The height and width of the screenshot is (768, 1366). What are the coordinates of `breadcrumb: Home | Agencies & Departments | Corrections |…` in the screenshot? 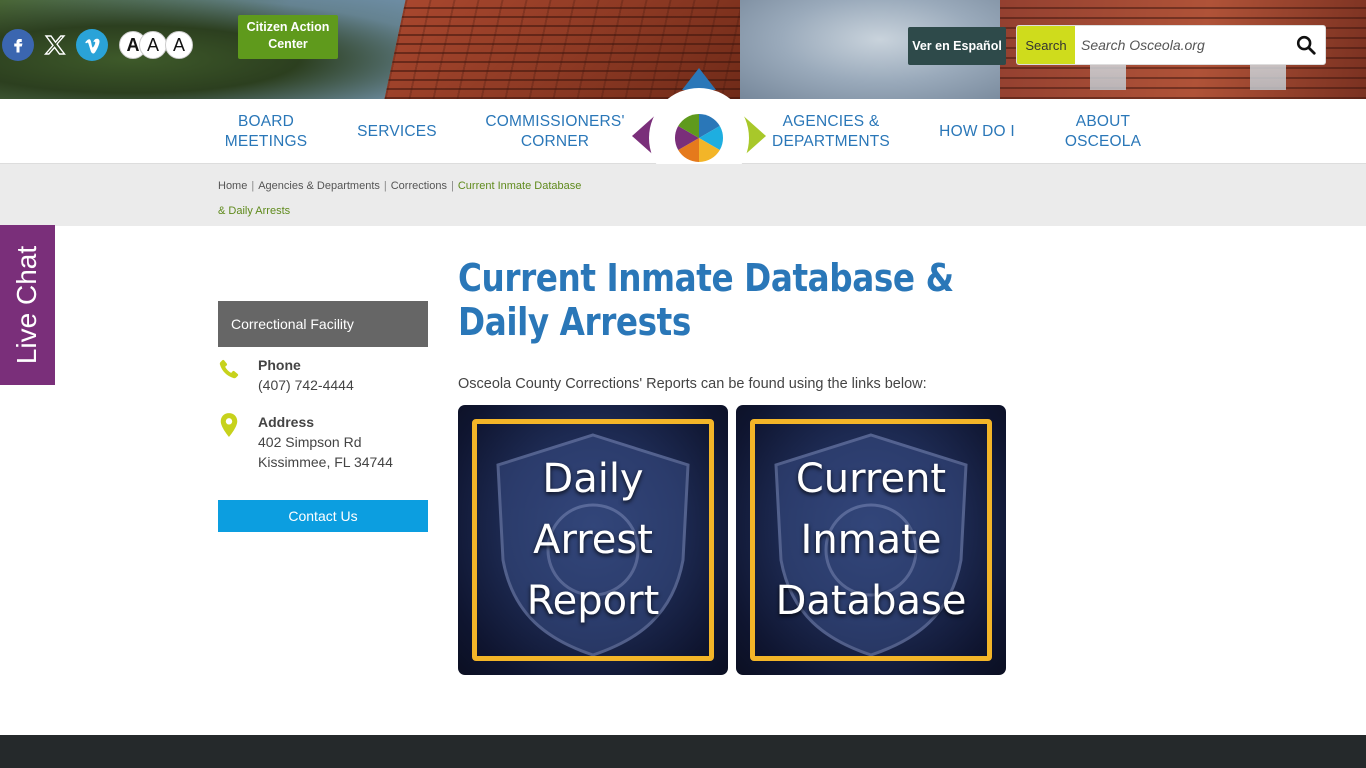 It's located at (403, 199).